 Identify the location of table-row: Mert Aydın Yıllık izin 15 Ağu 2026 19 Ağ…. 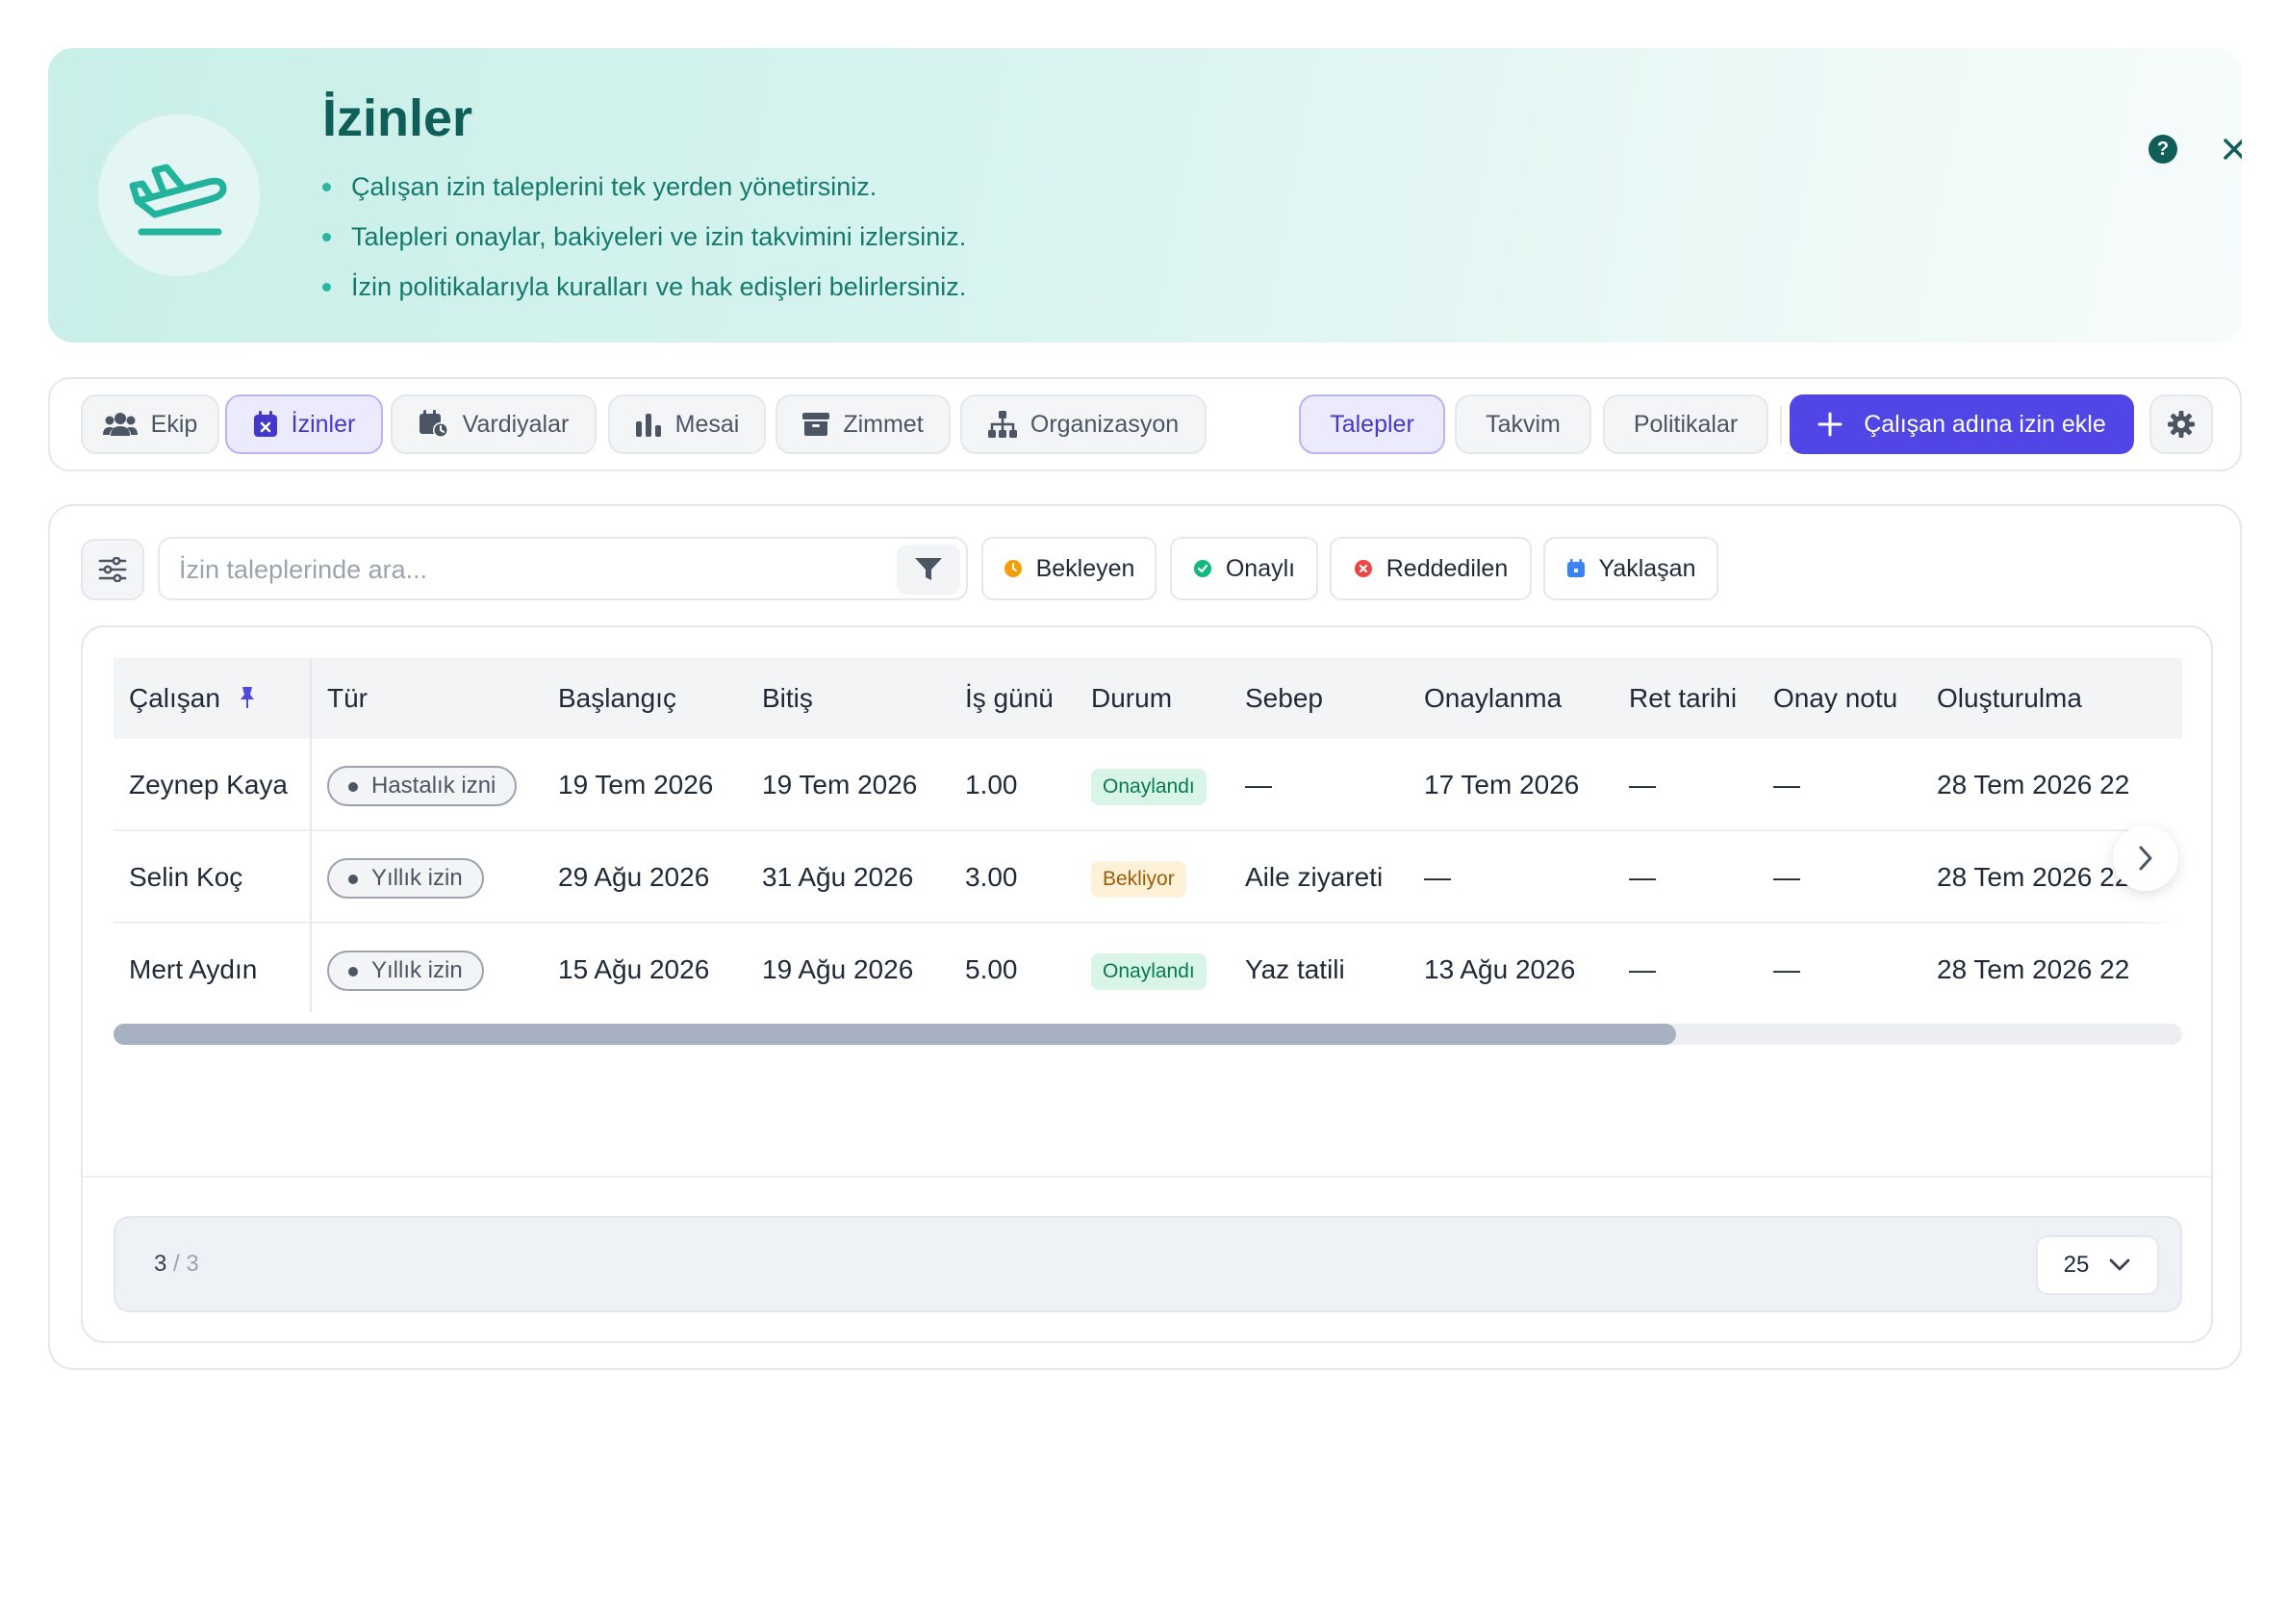
(1148, 970).